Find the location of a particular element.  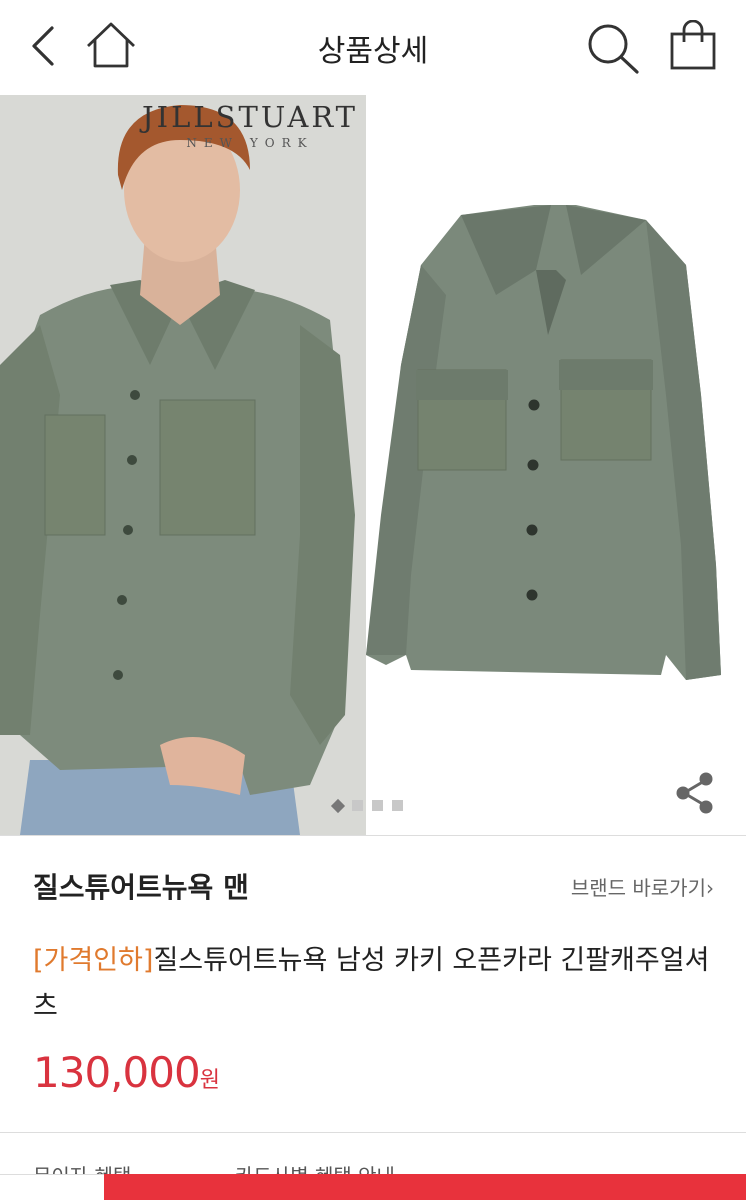

buy-button-bar is located at coordinates (425, 1187).